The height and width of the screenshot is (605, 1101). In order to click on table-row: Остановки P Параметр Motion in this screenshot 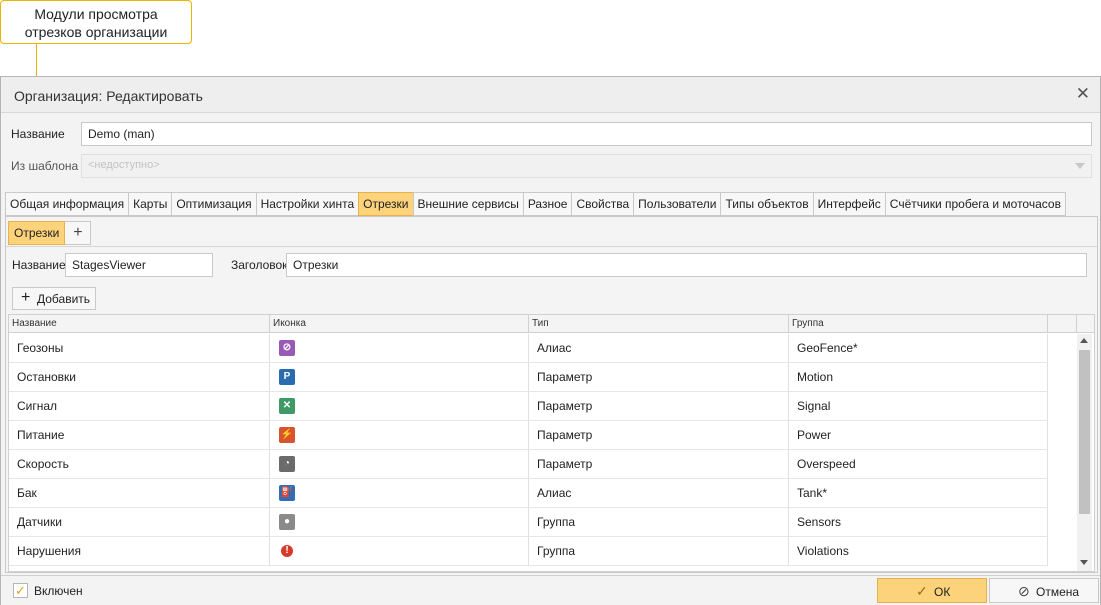, I will do `click(528, 377)`.